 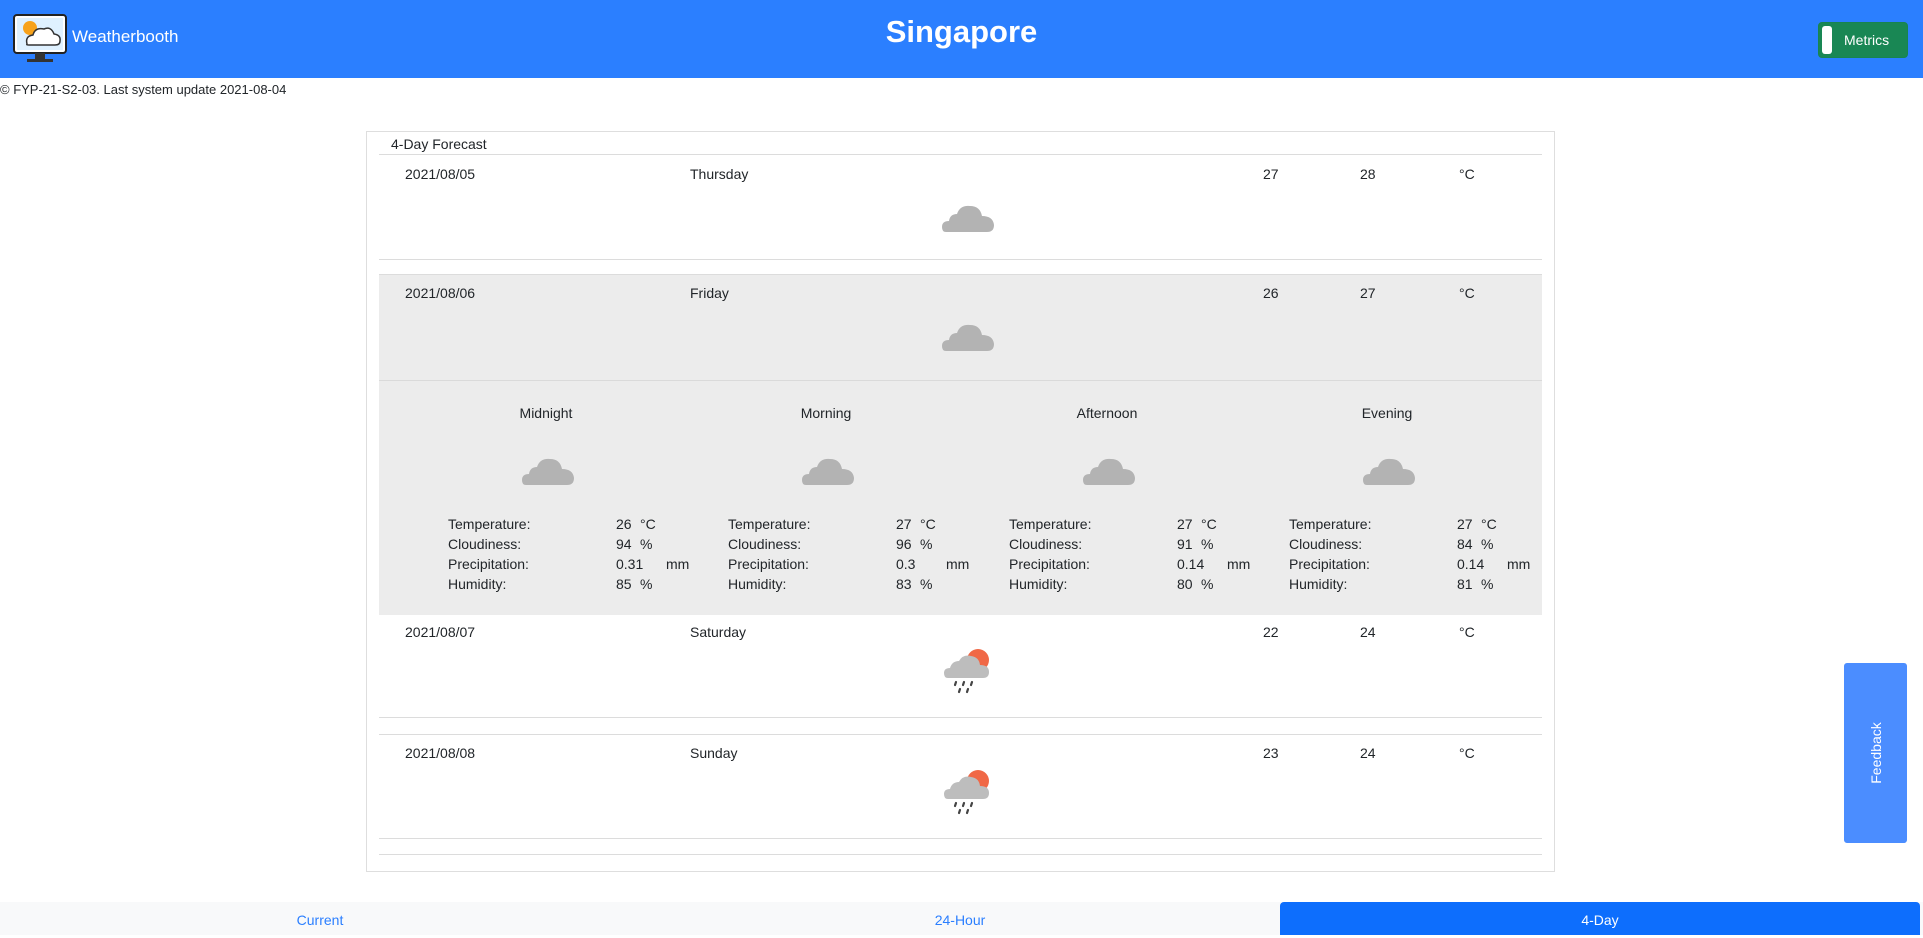 What do you see at coordinates (826, 413) in the screenshot?
I see `period-name: Morning` at bounding box center [826, 413].